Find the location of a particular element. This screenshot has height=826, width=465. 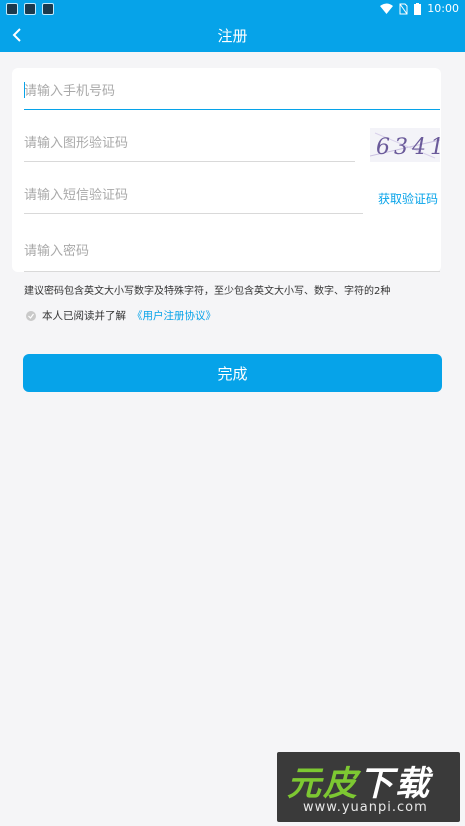

image-code-underline is located at coordinates (189, 161).